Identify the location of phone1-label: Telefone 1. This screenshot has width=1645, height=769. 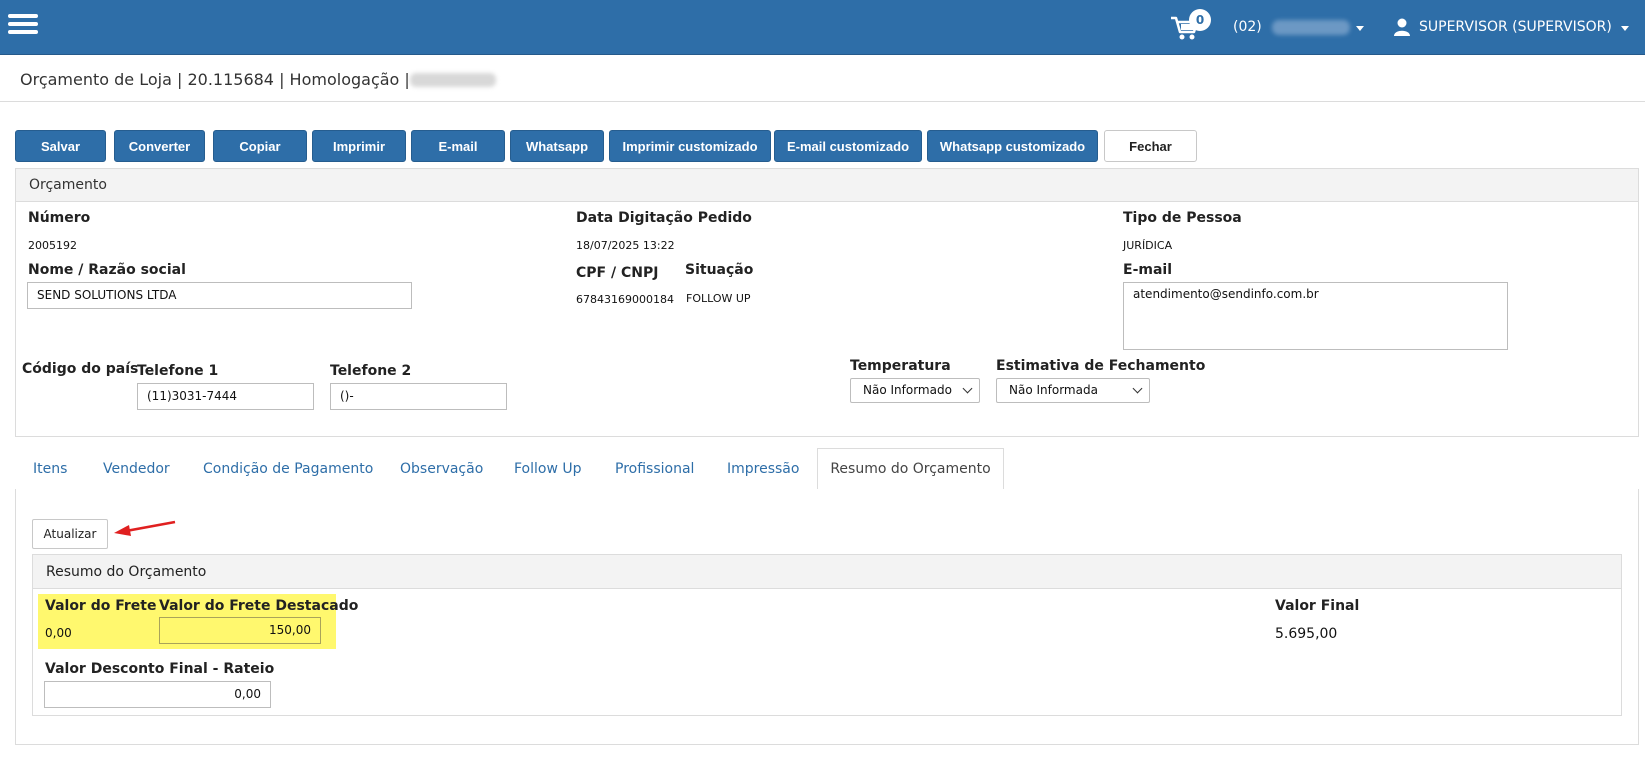
(178, 371).